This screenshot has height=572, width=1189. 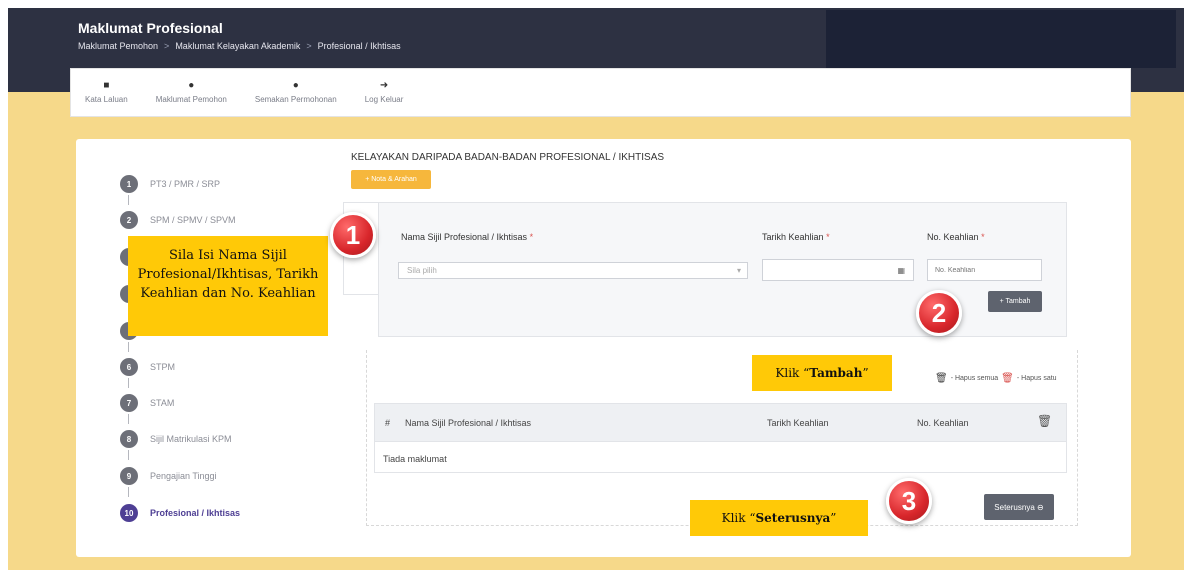 I want to click on instruction-callout-3: Klik “Seterusnya”, so click(x=779, y=518).